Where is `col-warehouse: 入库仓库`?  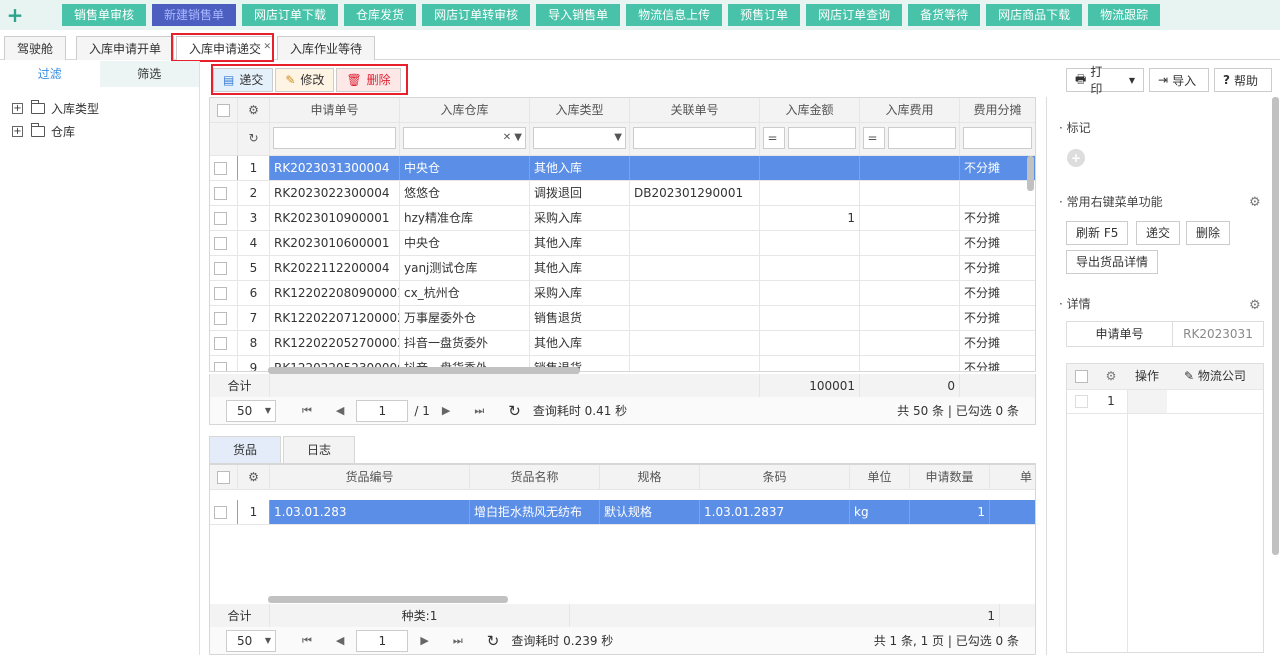 col-warehouse: 入库仓库 is located at coordinates (465, 110).